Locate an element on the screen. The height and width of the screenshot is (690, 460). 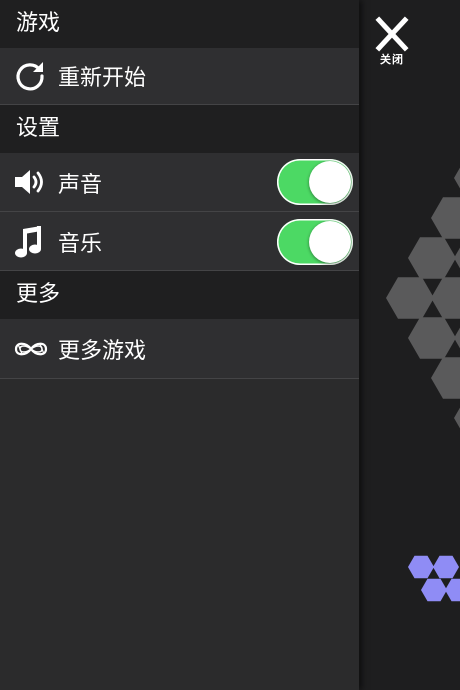
section-title-settings: 设置 is located at coordinates (38, 128).